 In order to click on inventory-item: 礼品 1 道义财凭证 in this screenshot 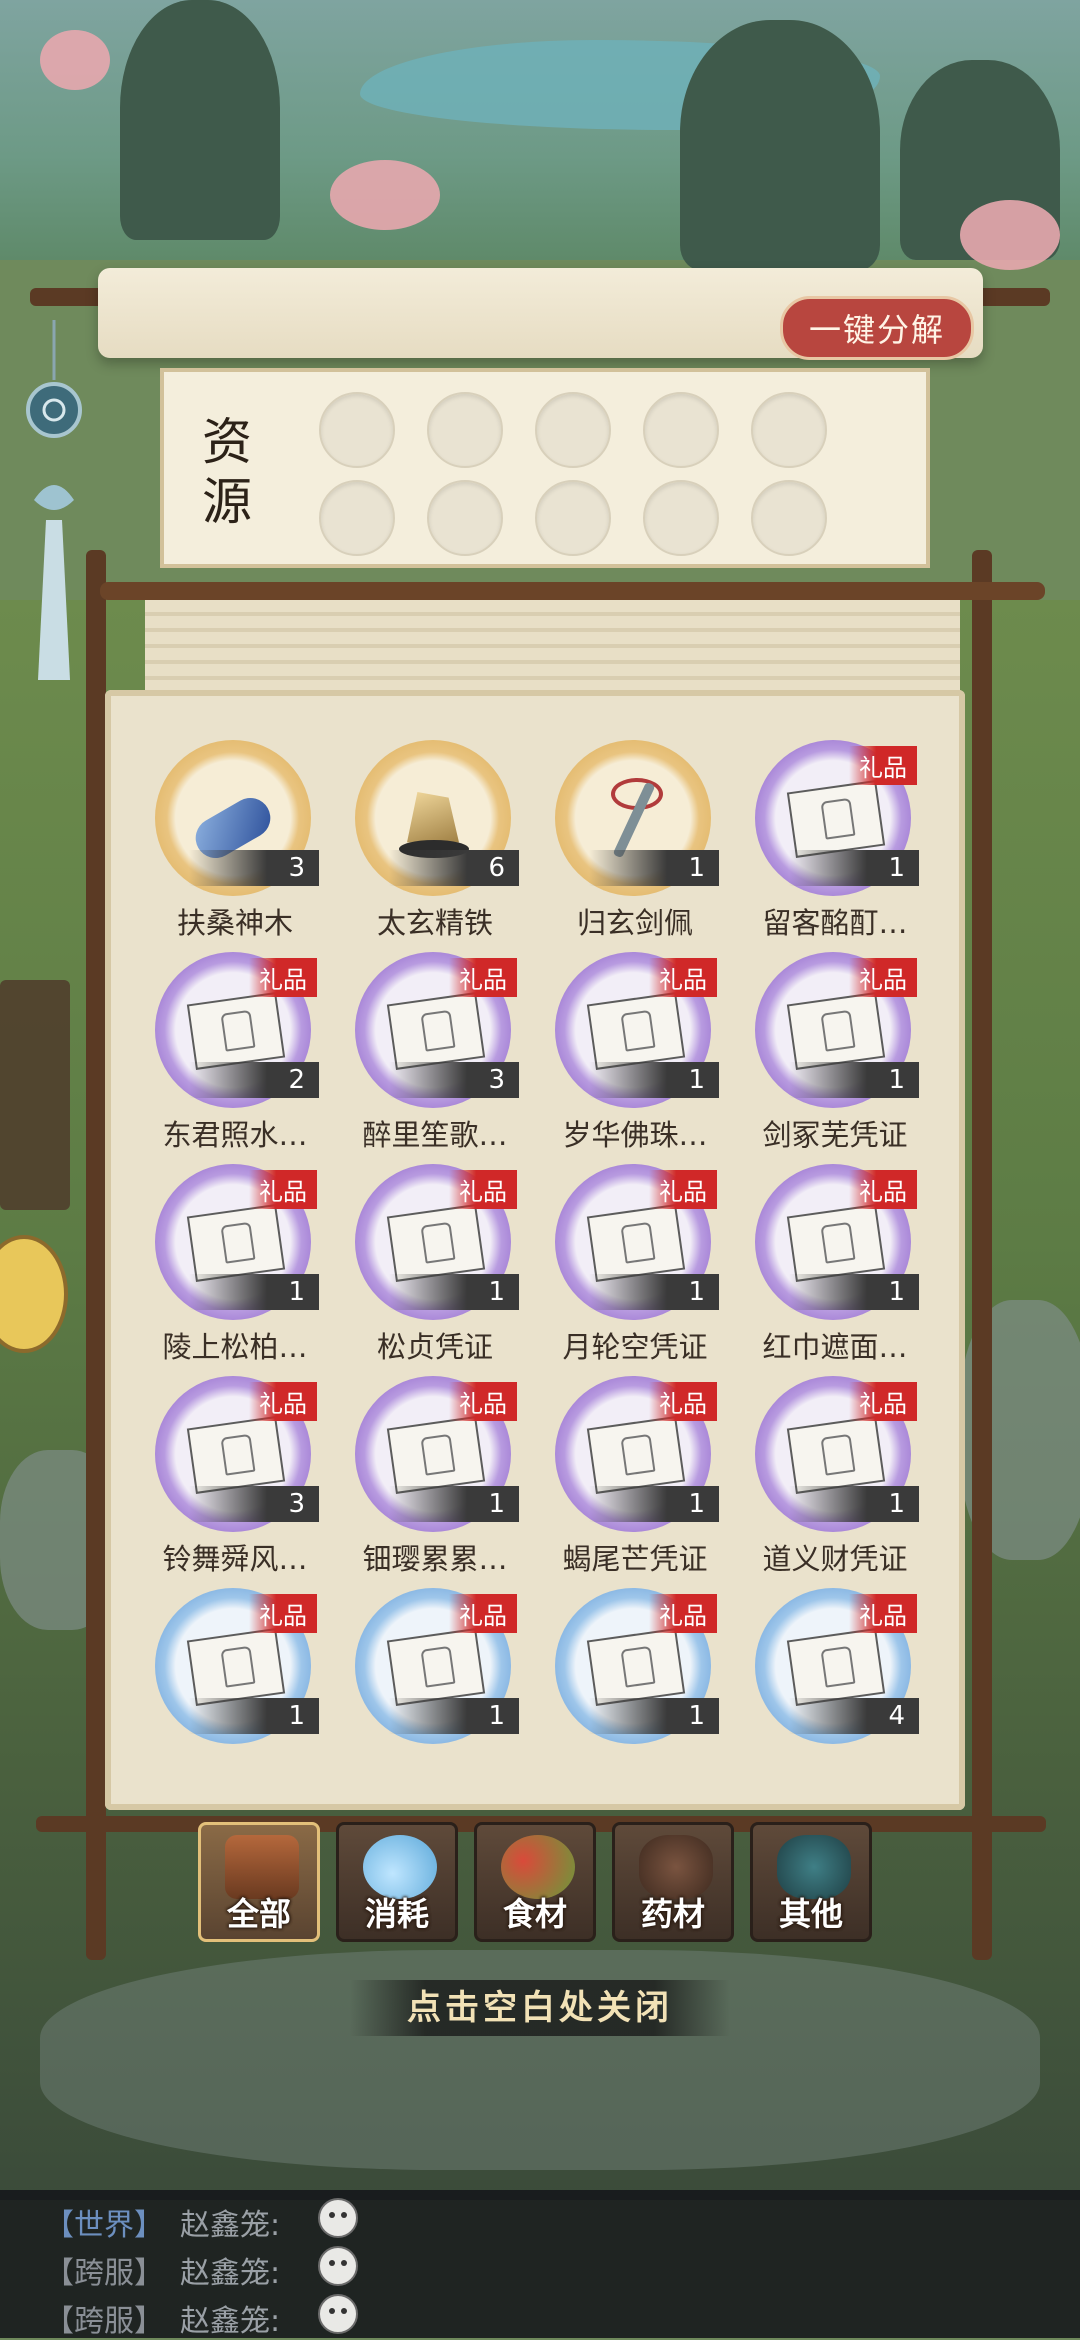, I will do `click(827, 1476)`.